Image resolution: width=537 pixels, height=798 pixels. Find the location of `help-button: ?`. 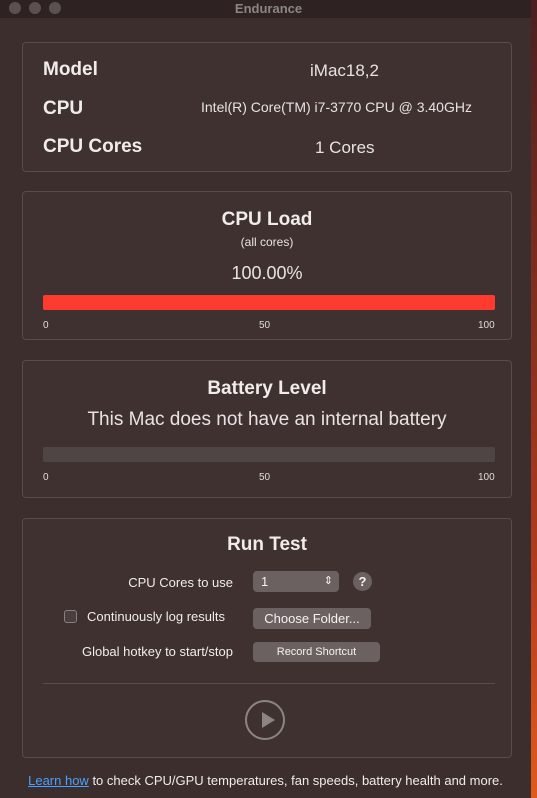

help-button: ? is located at coordinates (362, 581).